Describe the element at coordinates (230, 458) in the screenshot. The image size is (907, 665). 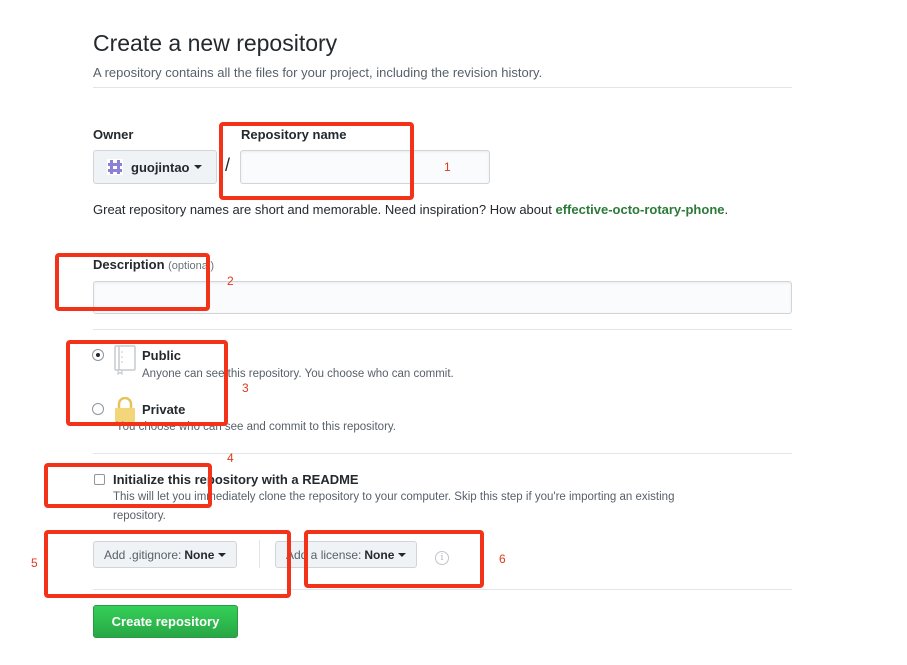
I see `annotation-number-4: 4` at that location.